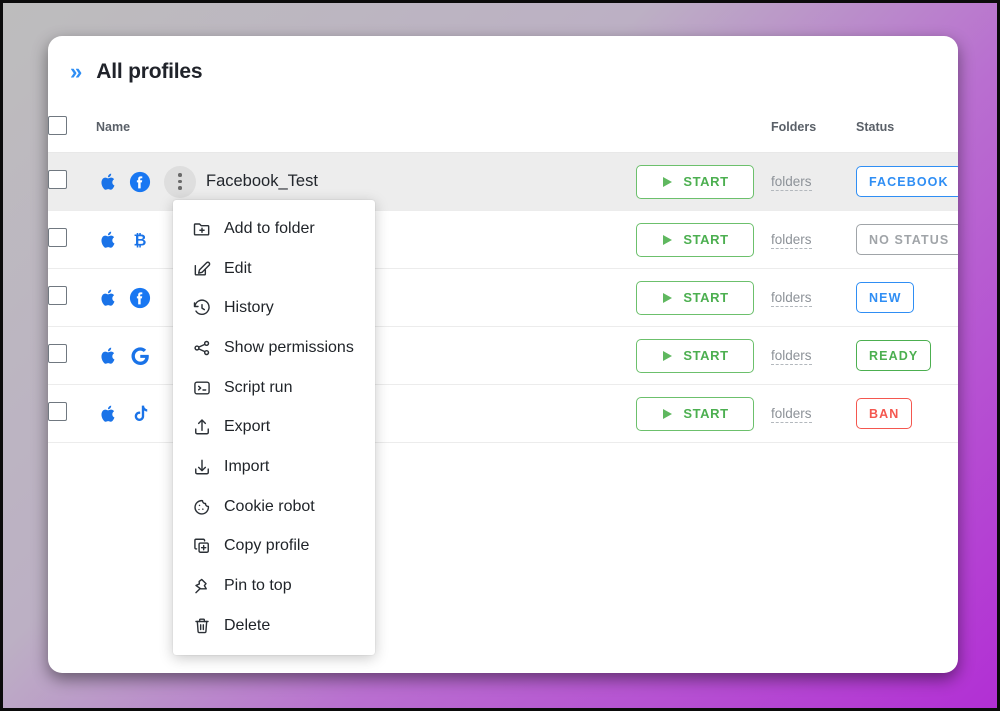  I want to click on history-clock-icon, so click(202, 308).